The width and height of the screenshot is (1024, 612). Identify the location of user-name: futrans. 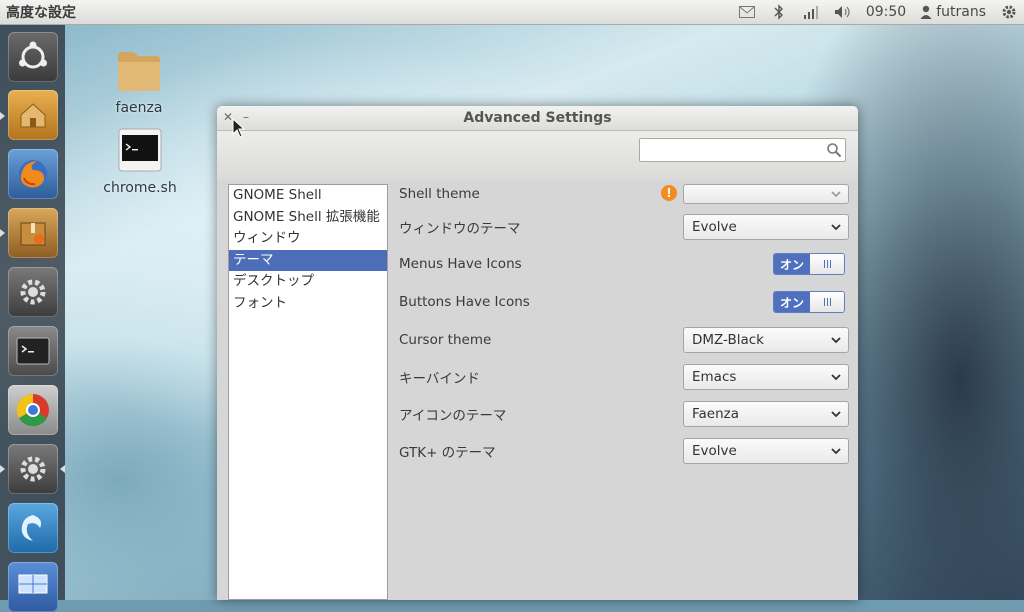
(961, 12).